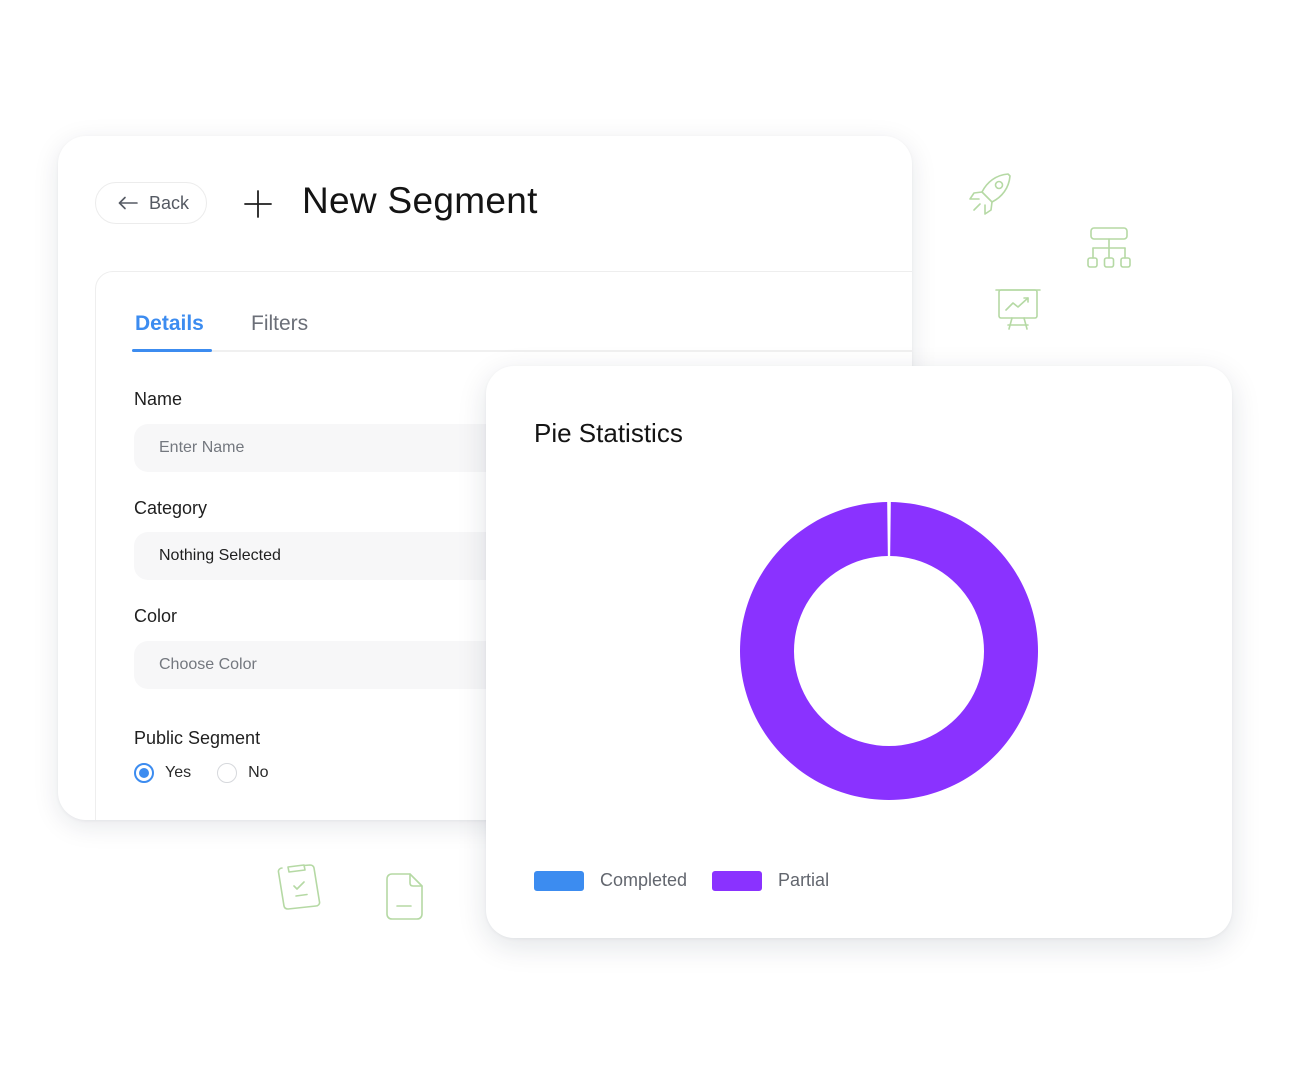  What do you see at coordinates (258, 204) in the screenshot?
I see `plus-icon` at bounding box center [258, 204].